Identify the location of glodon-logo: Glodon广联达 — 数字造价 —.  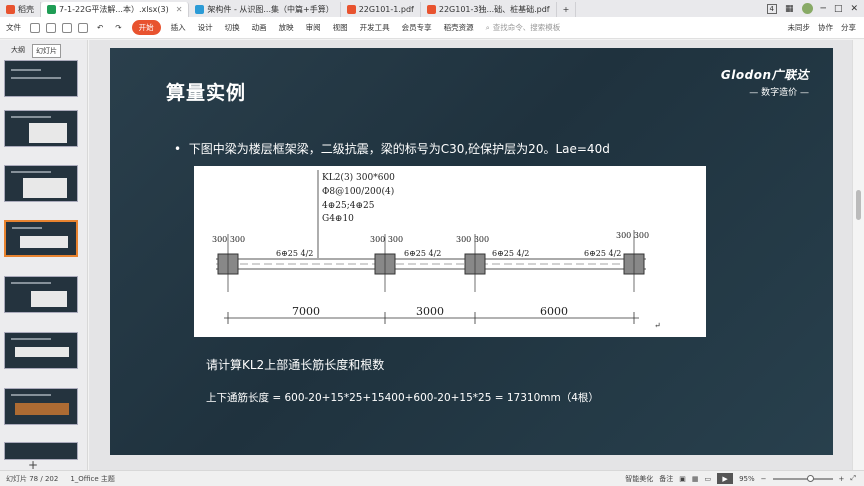
(764, 83).